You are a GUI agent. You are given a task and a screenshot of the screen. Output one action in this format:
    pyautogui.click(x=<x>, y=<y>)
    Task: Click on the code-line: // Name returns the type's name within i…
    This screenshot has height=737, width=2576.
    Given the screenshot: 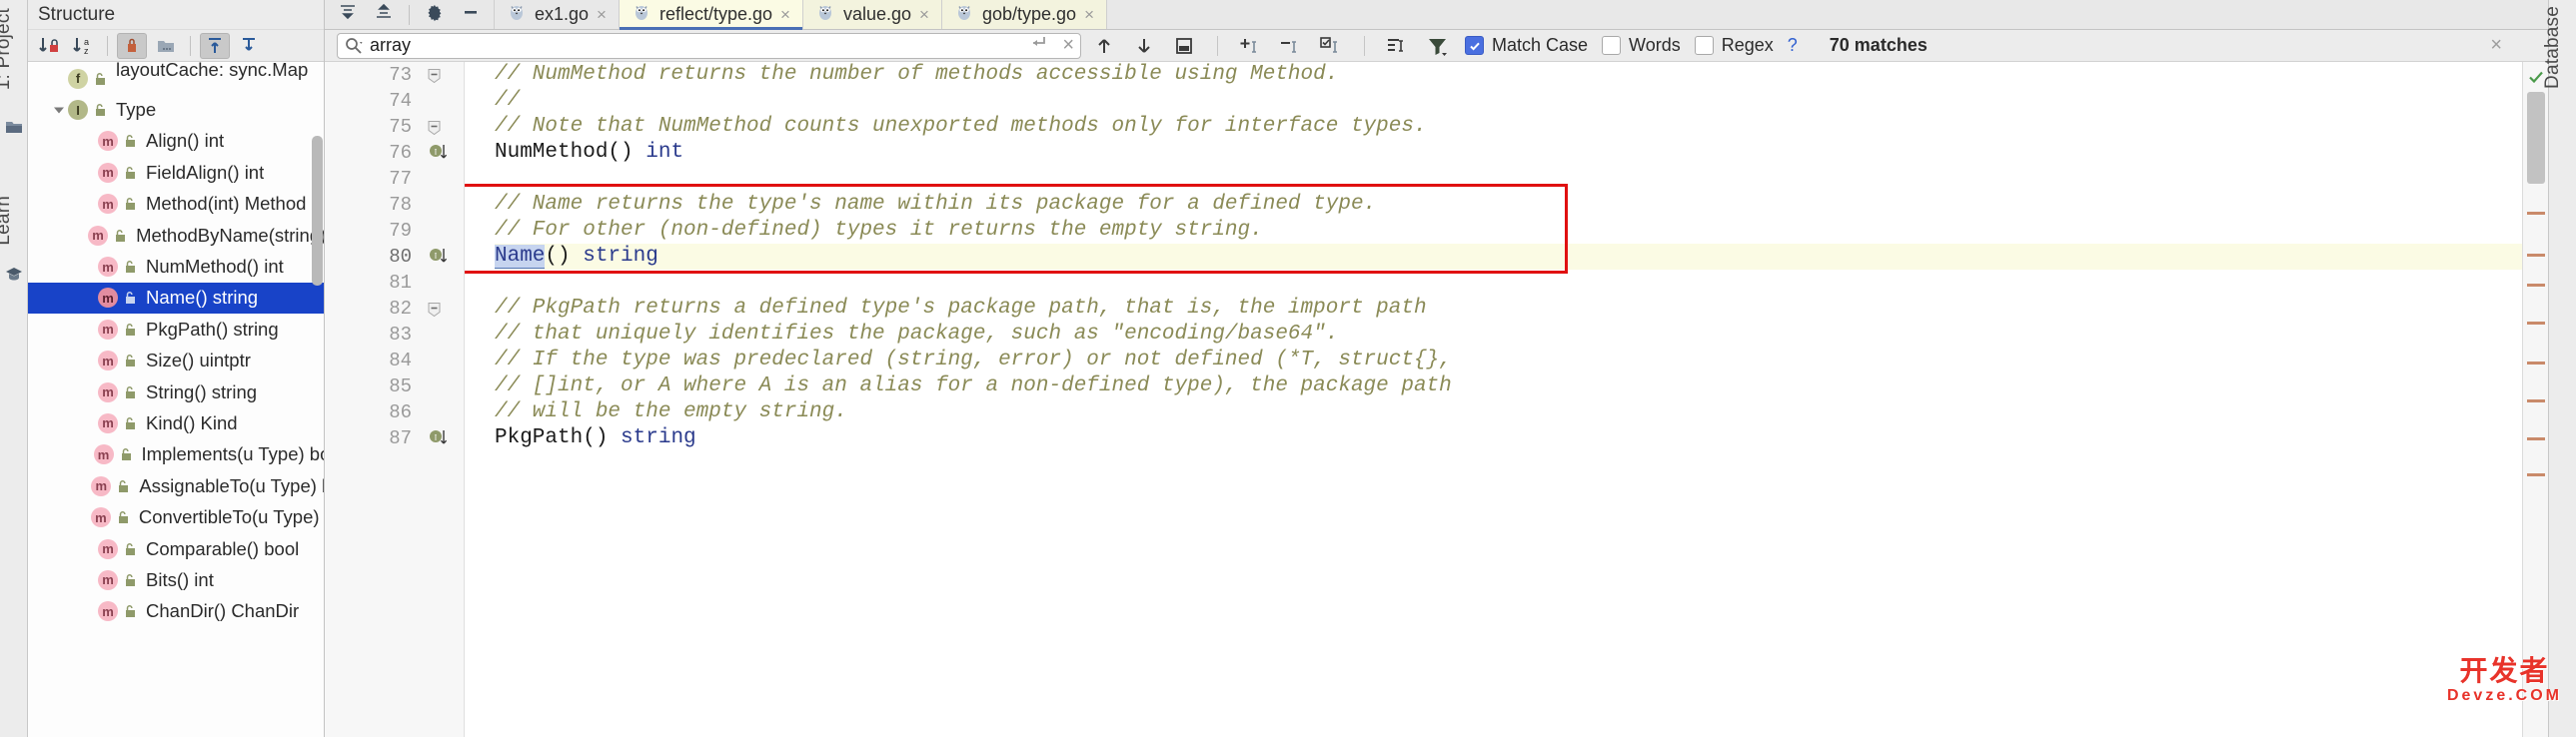 What is the action you would take?
    pyautogui.click(x=1508, y=205)
    